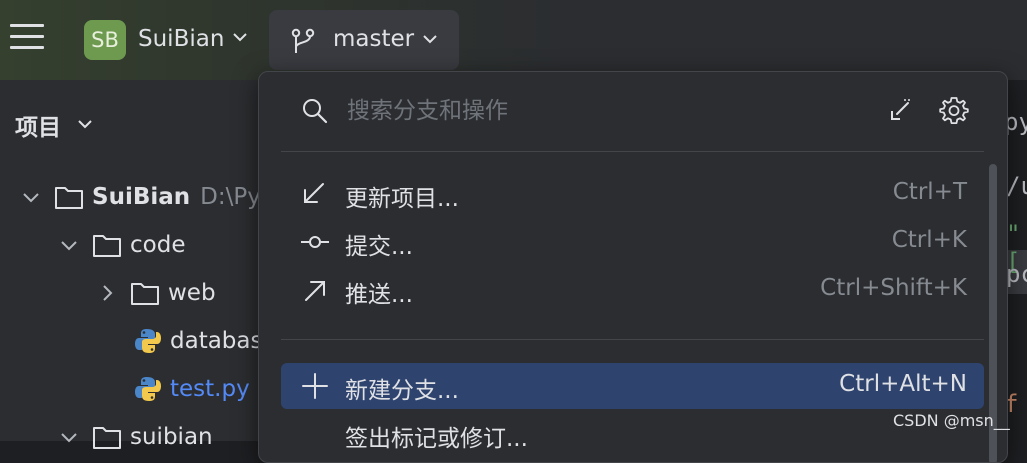 Image resolution: width=1027 pixels, height=463 pixels. Describe the element at coordinates (632, 290) in the screenshot. I see `push-item: 推送... Ctrl+Shift+K` at that location.